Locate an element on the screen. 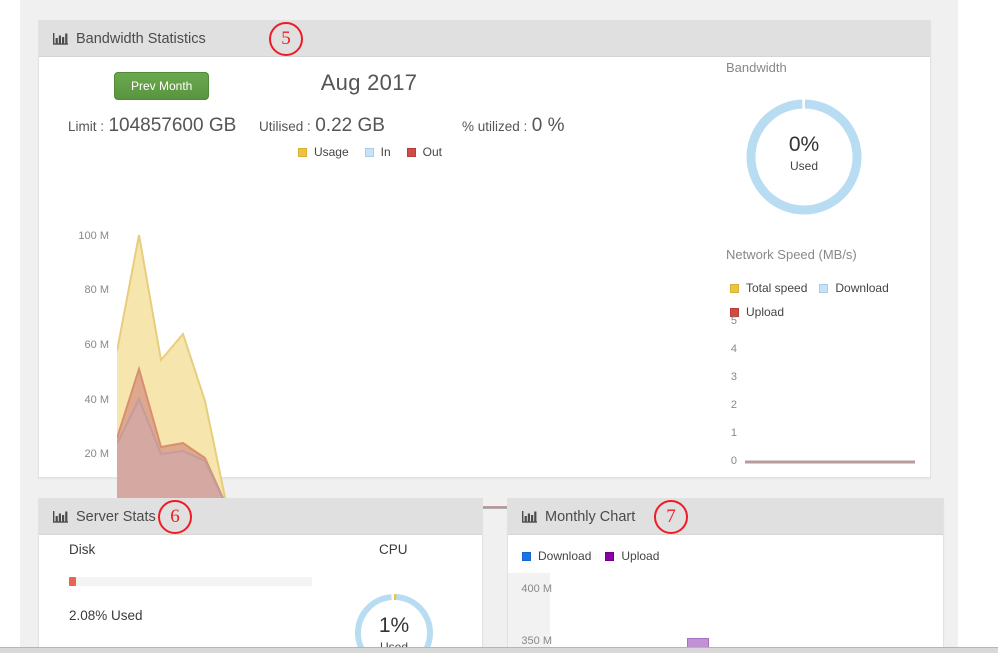 This screenshot has height=653, width=998. y-tick-label: 3 is located at coordinates (733, 377).